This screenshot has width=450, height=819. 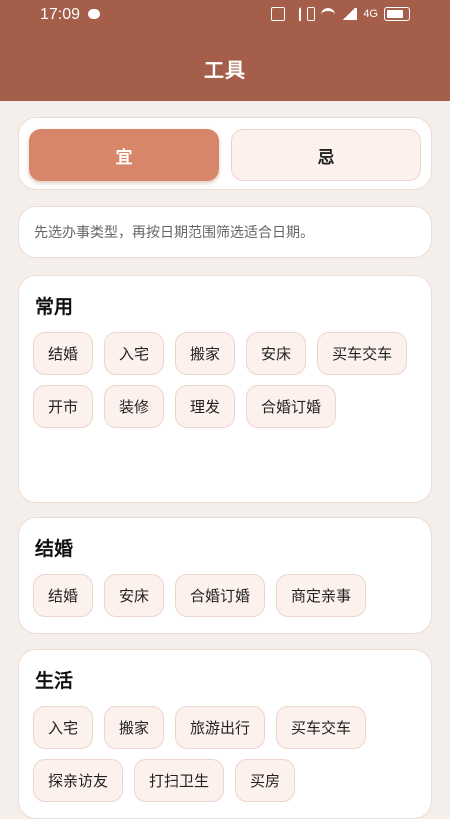 I want to click on group-title: 生活, so click(x=54, y=681).